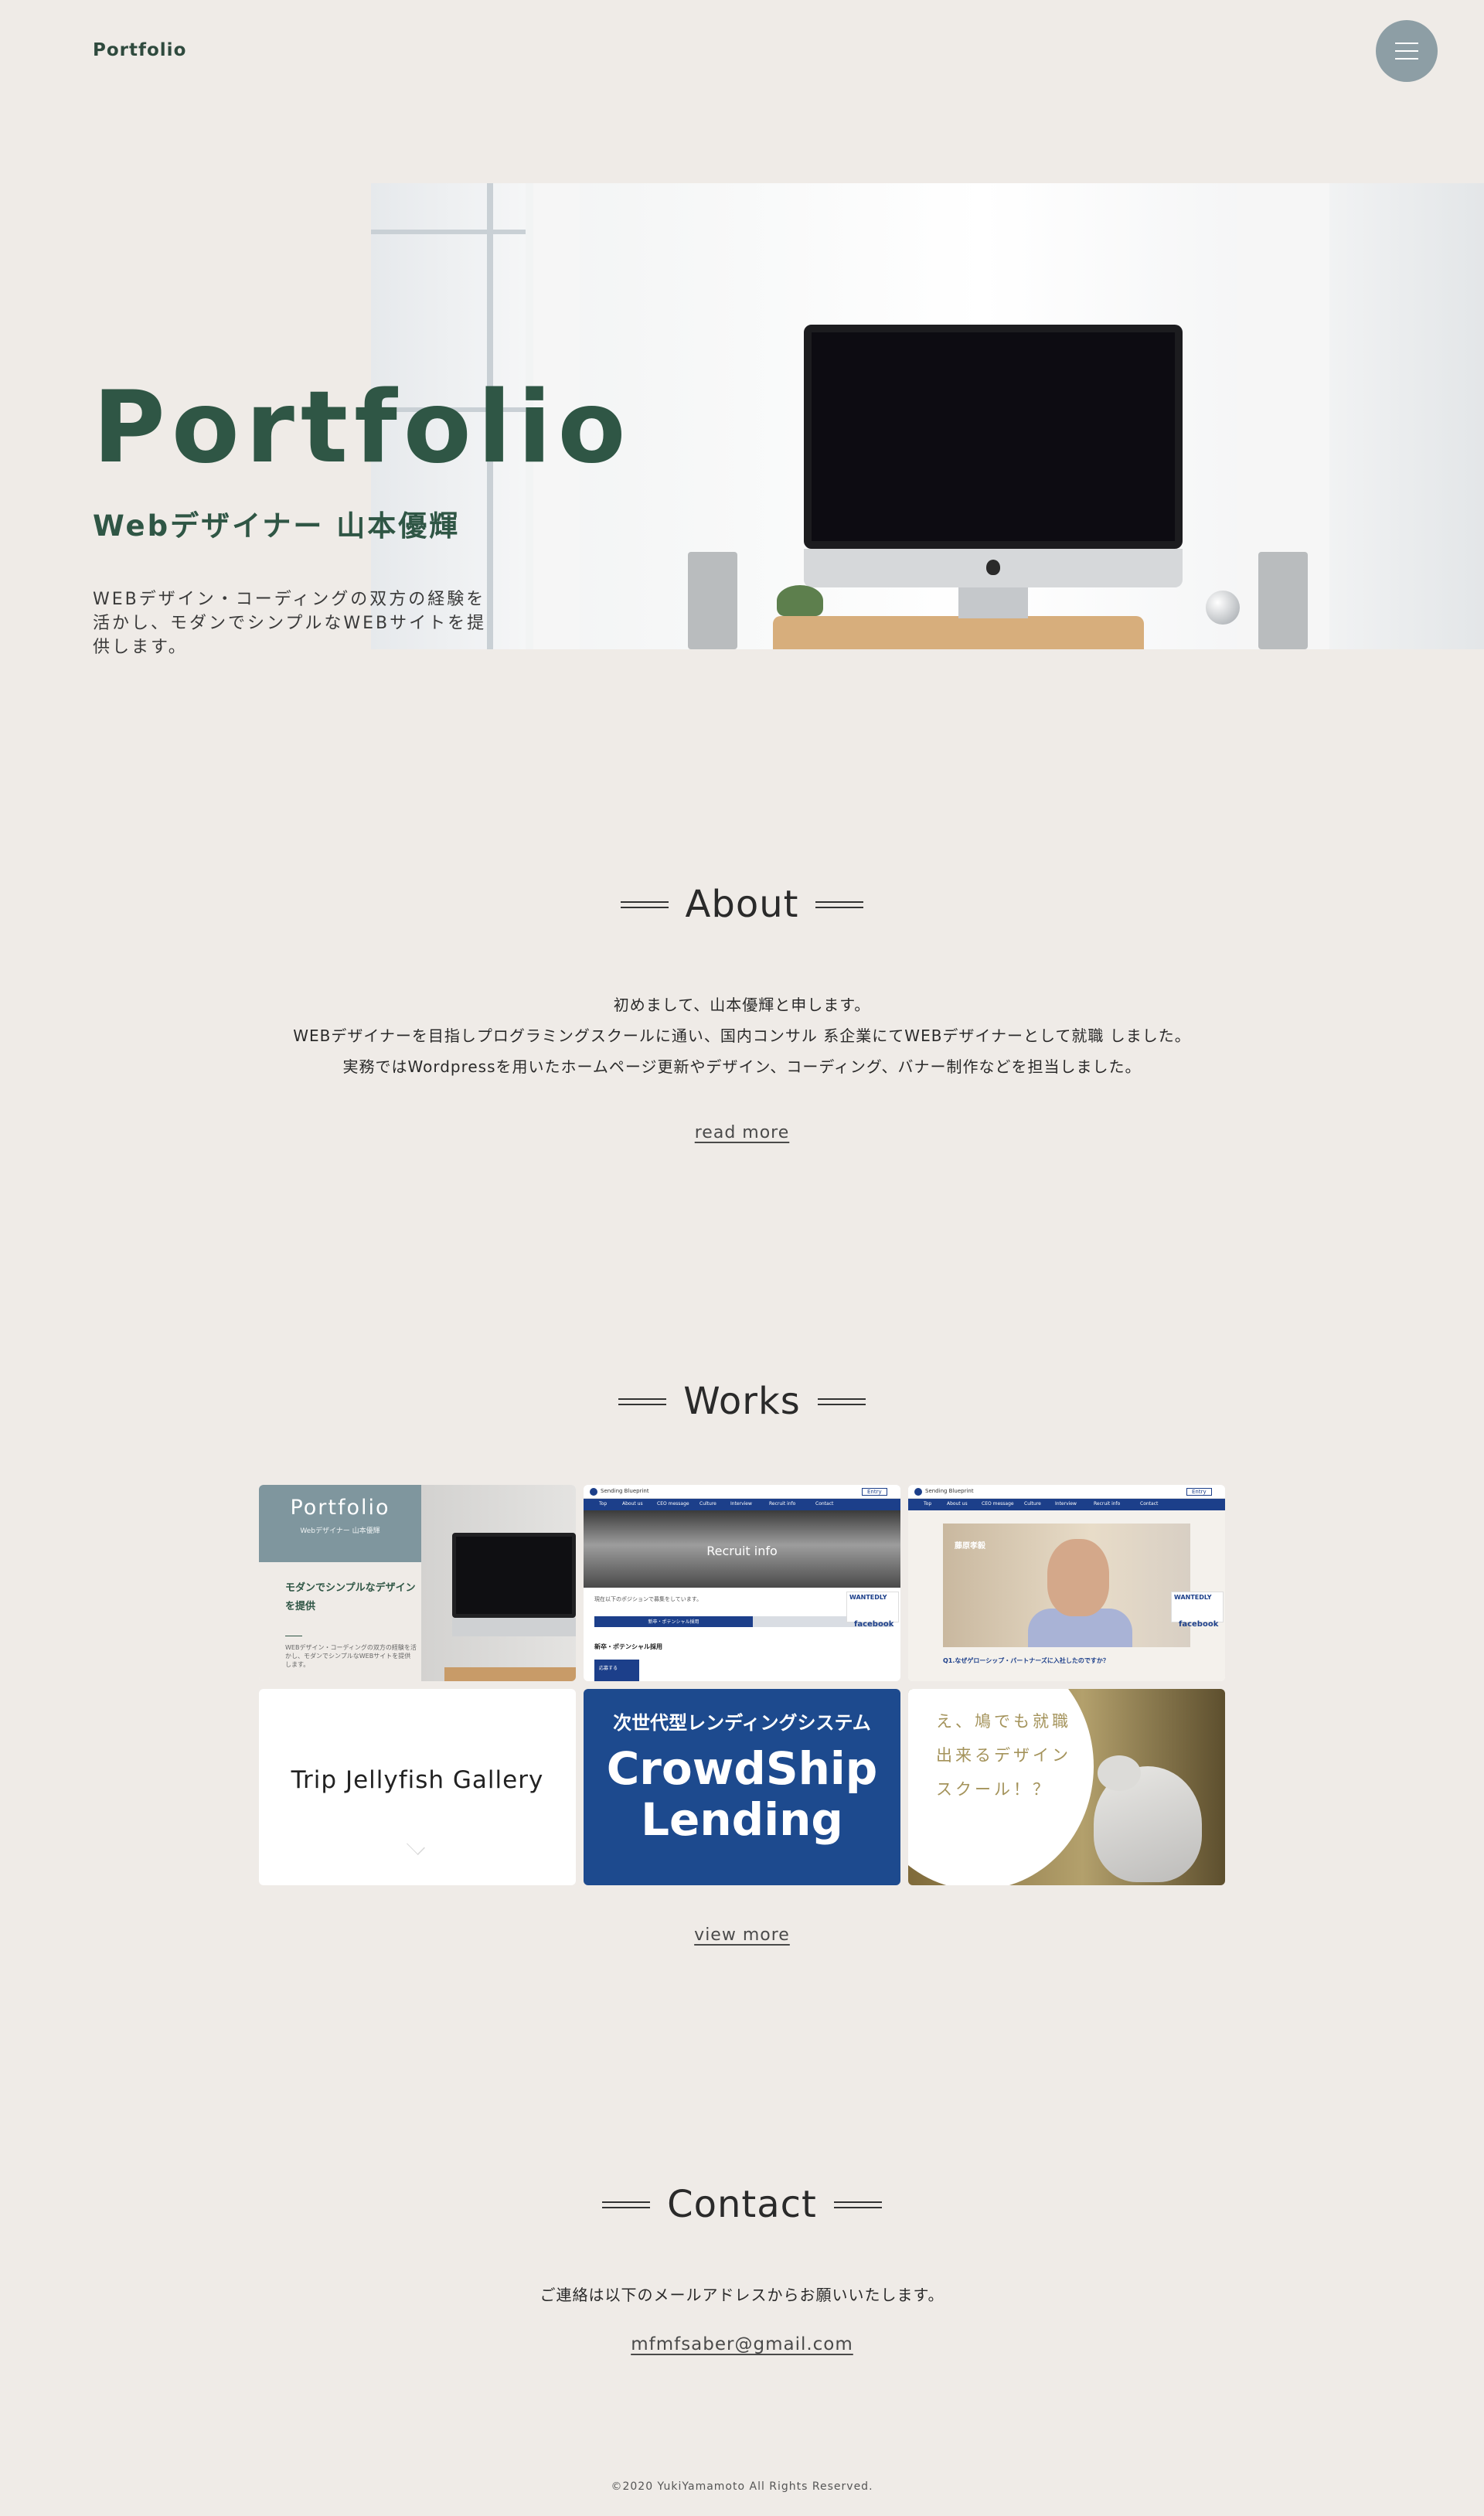 The width and height of the screenshot is (1484, 2516). Describe the element at coordinates (742, 1819) in the screenshot. I see `work-card-title-line: Lending` at that location.